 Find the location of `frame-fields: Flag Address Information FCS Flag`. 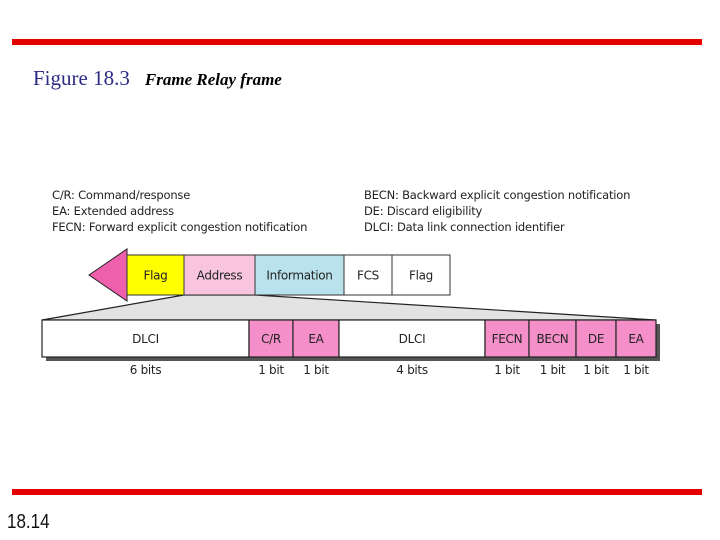

frame-fields: Flag Address Information FCS Flag is located at coordinates (288, 275).